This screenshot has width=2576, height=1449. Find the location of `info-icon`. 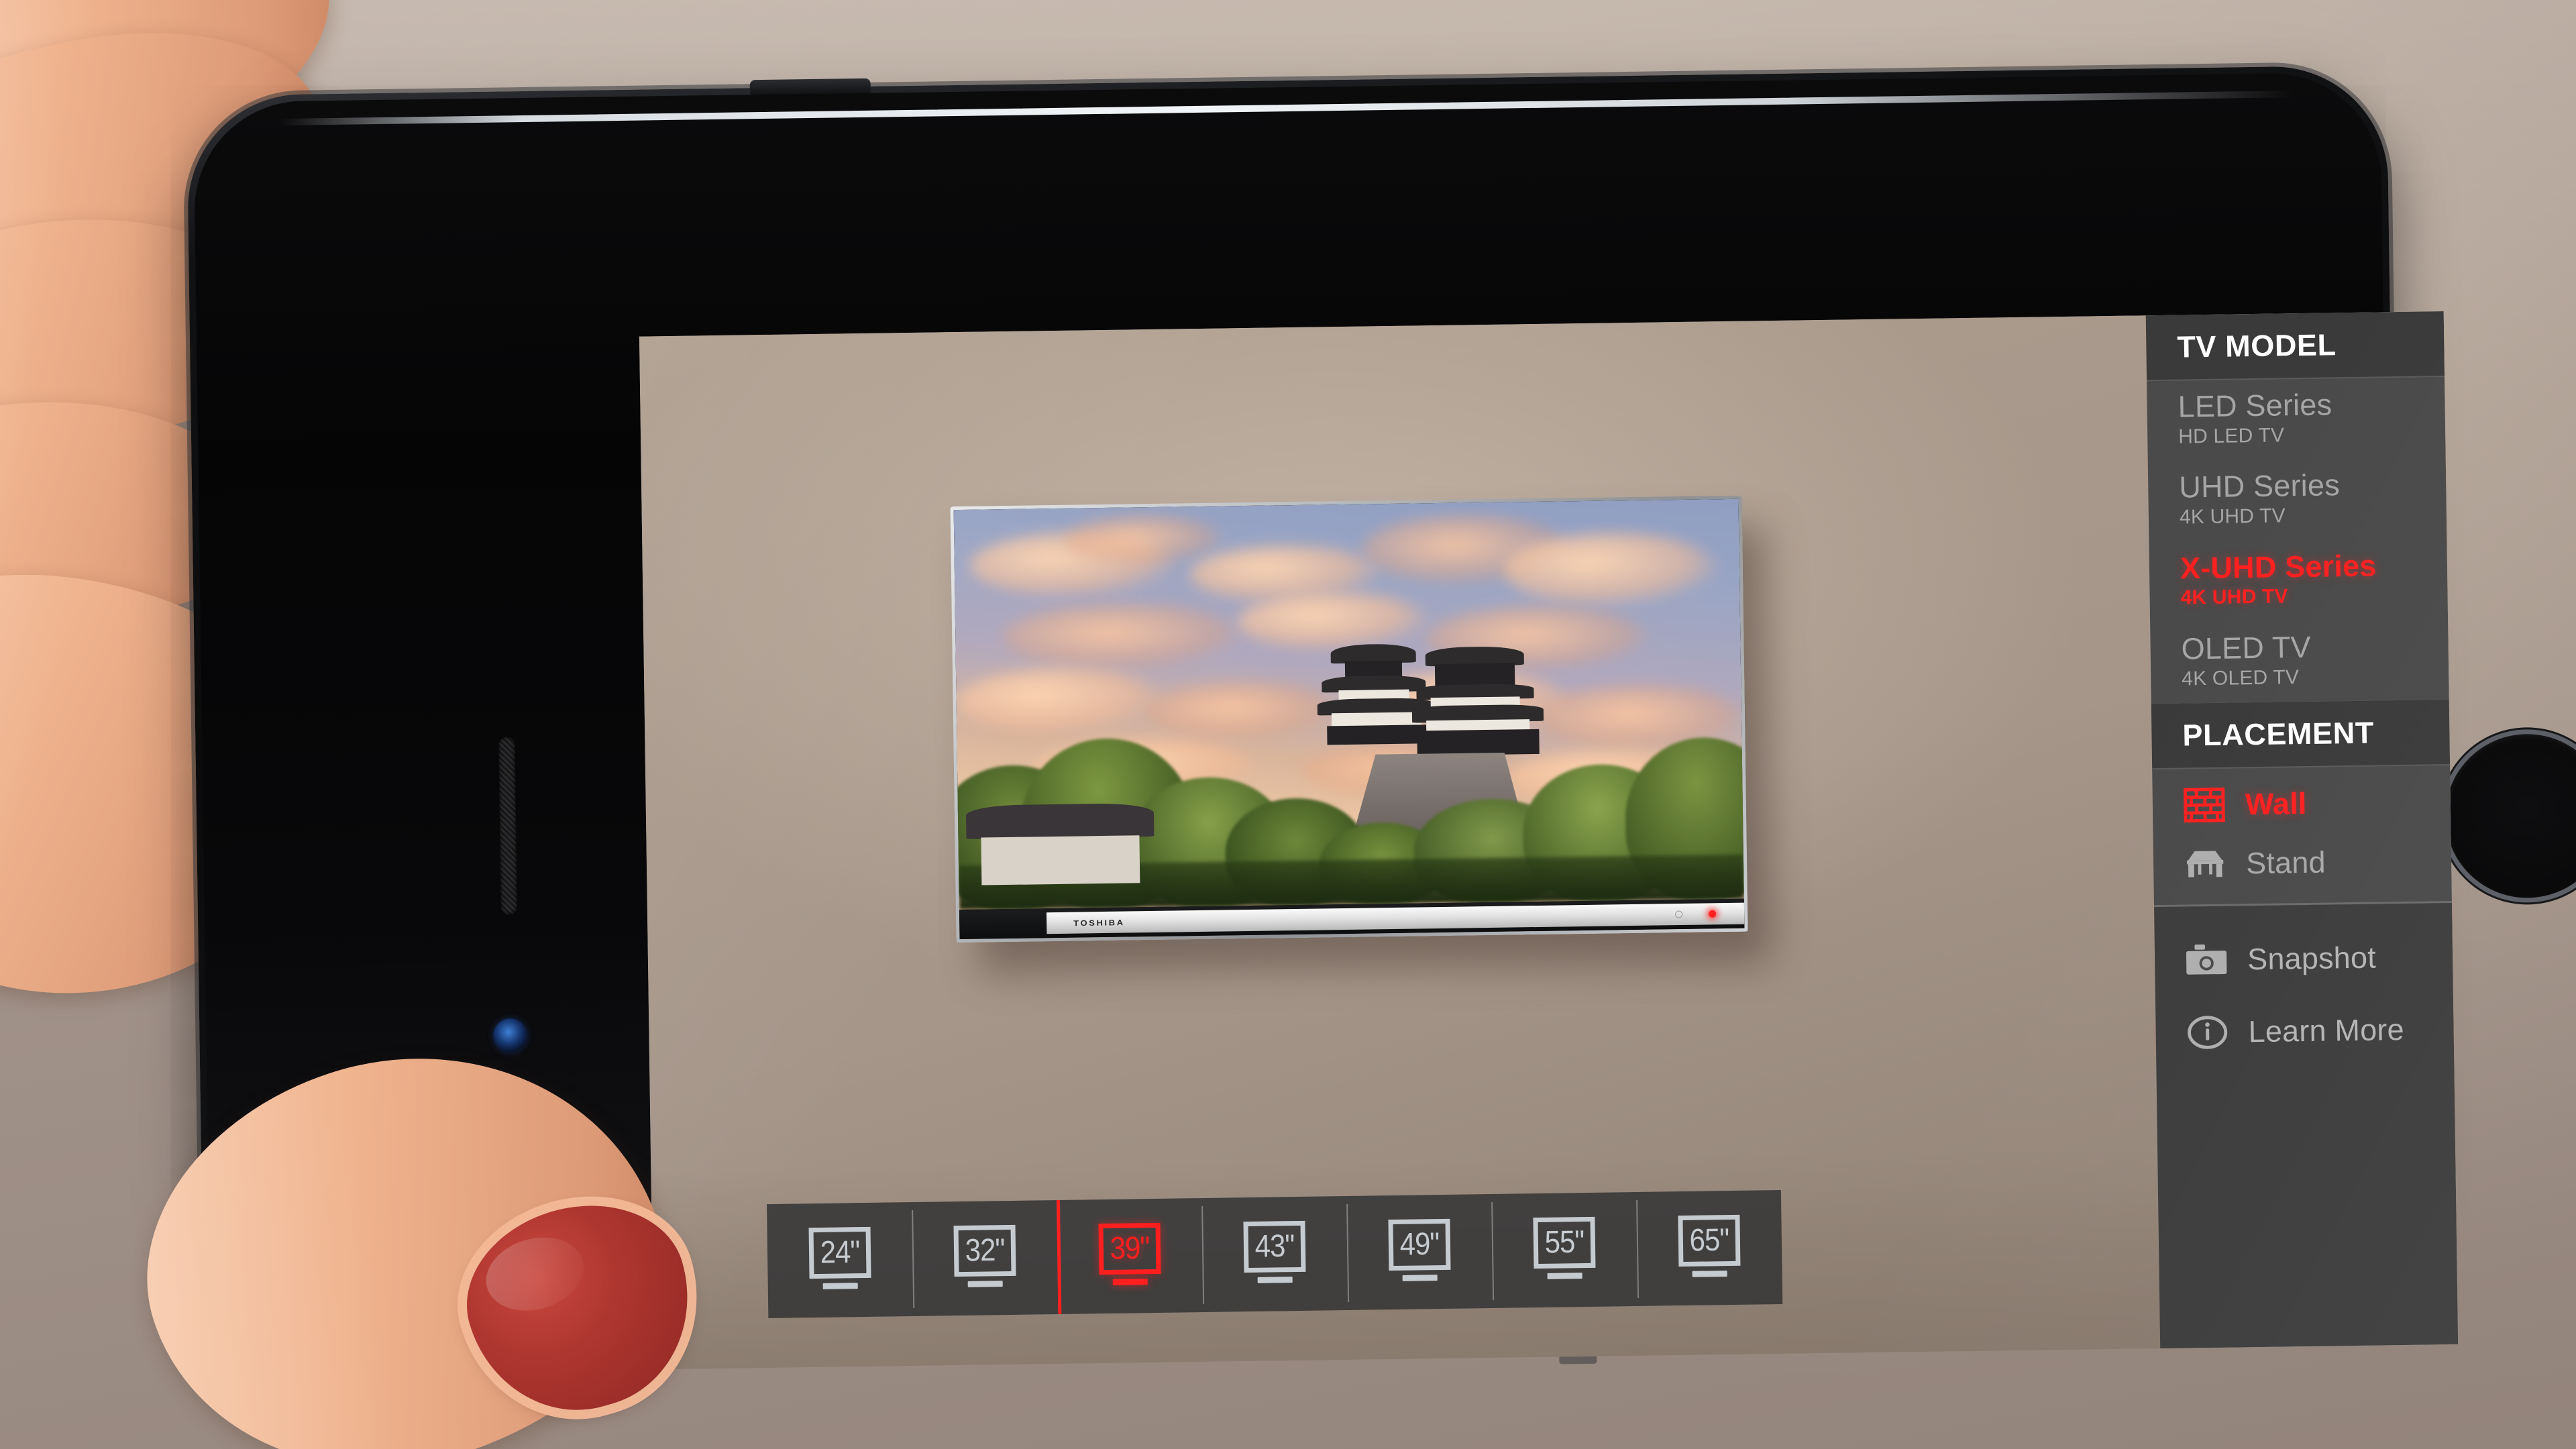

info-icon is located at coordinates (2208, 1032).